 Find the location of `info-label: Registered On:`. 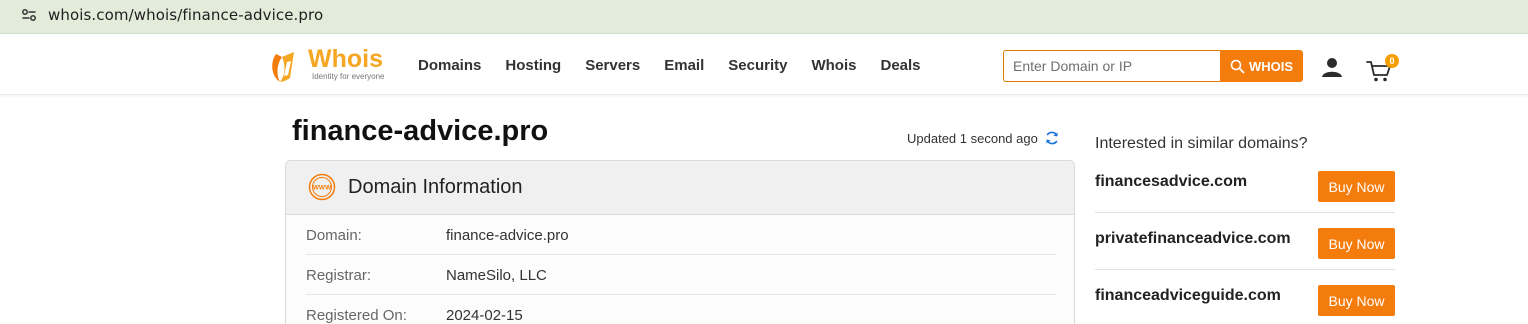

info-label: Registered On: is located at coordinates (356, 315).